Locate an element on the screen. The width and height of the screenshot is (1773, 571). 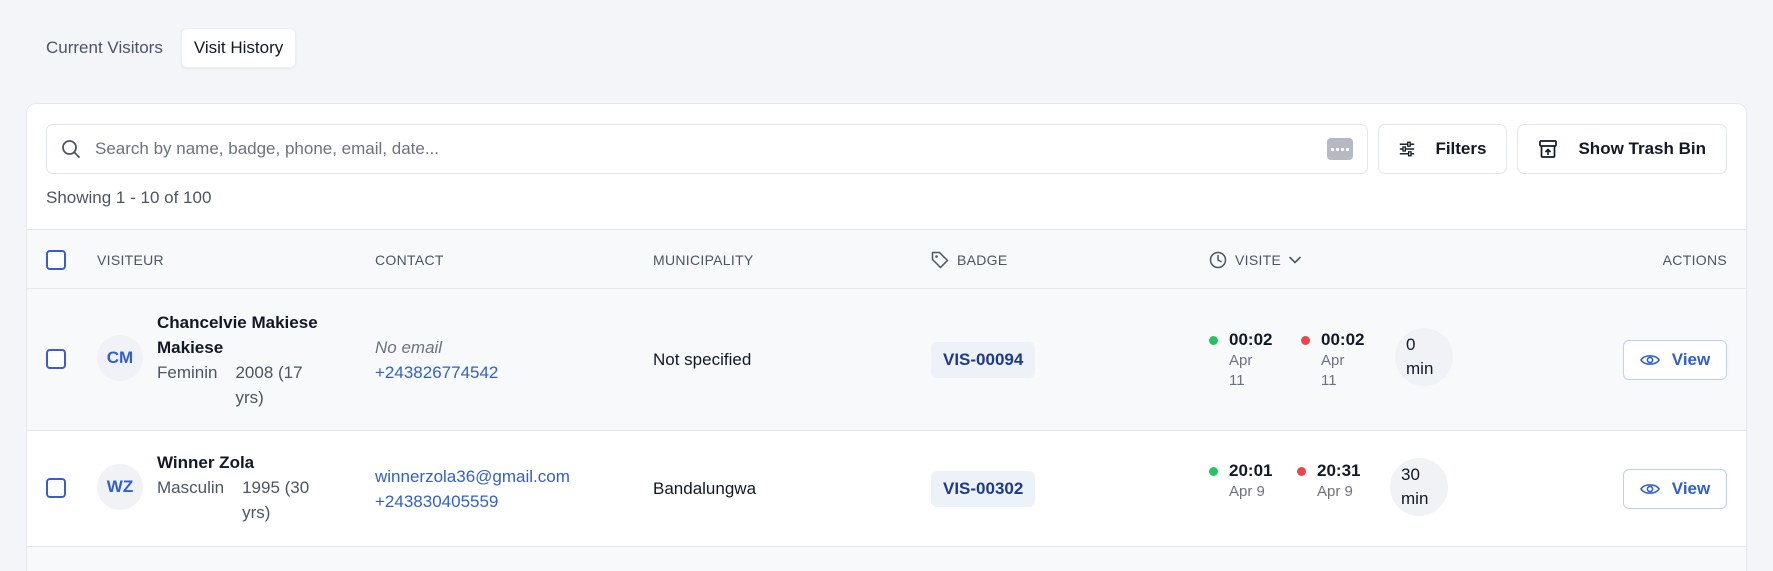
check-in: 00:02 Apr 11 is located at coordinates (1254, 360).